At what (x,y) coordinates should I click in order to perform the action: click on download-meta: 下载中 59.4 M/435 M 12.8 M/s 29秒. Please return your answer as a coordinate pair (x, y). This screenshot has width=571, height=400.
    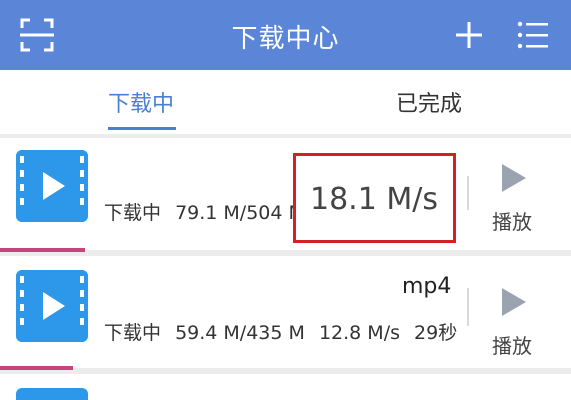
    Looking at the image, I should click on (284, 331).